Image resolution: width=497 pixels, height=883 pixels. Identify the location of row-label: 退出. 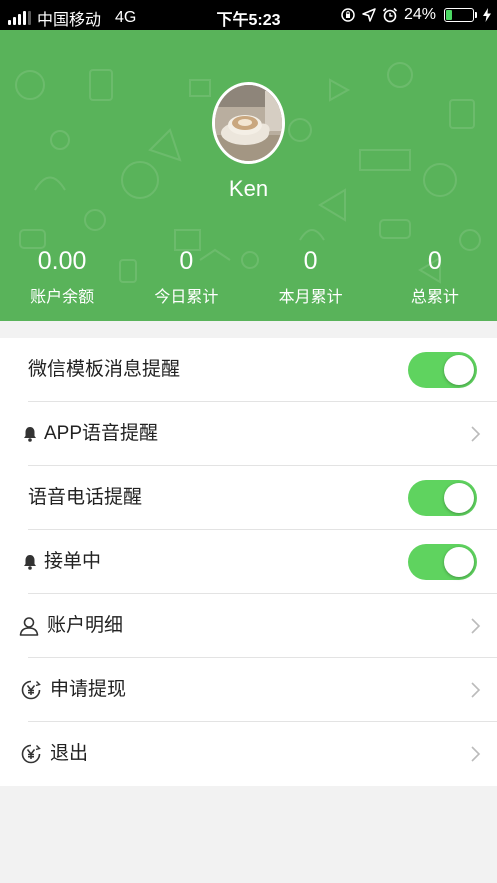
(69, 753).